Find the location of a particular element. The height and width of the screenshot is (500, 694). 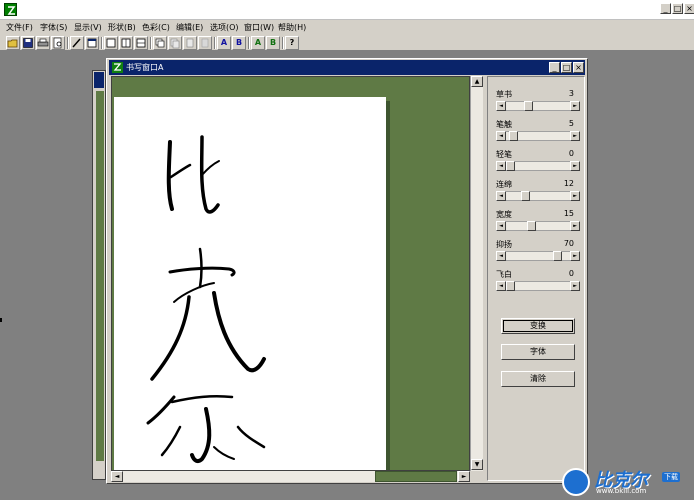

control-continuity: 连绵 12 ◄ ► is located at coordinates (537, 194).